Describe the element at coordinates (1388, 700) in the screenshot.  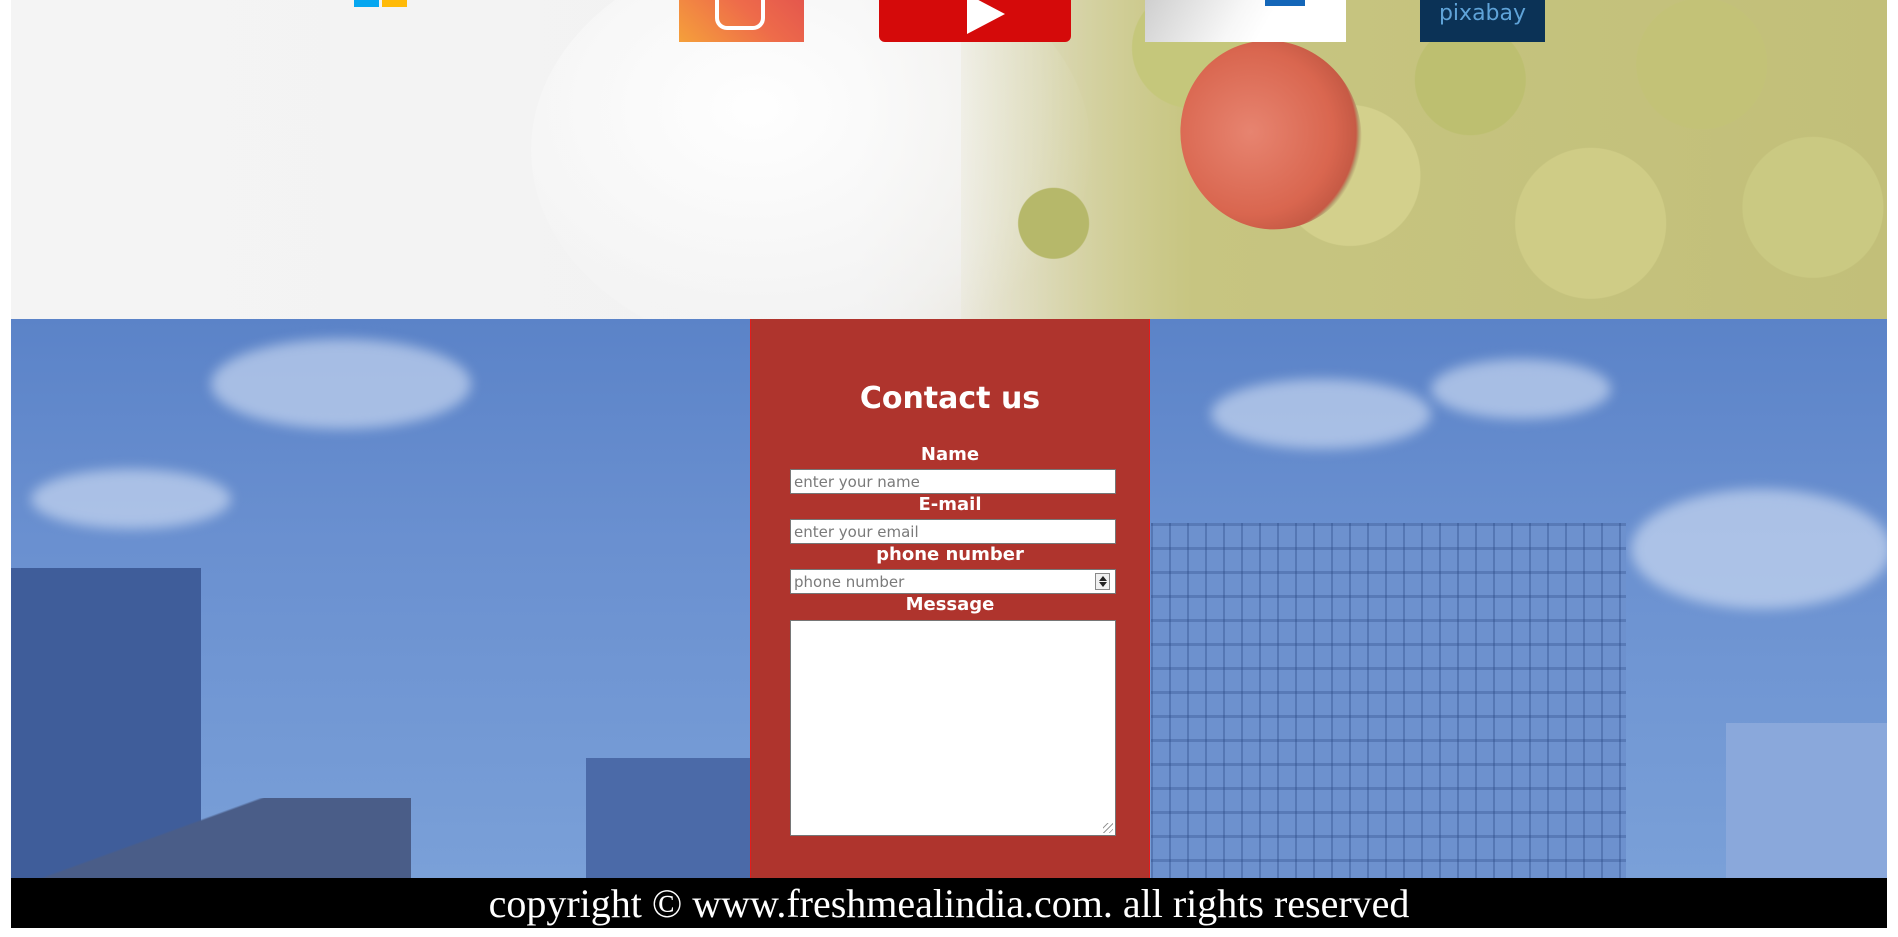
I see `building-tower` at that location.